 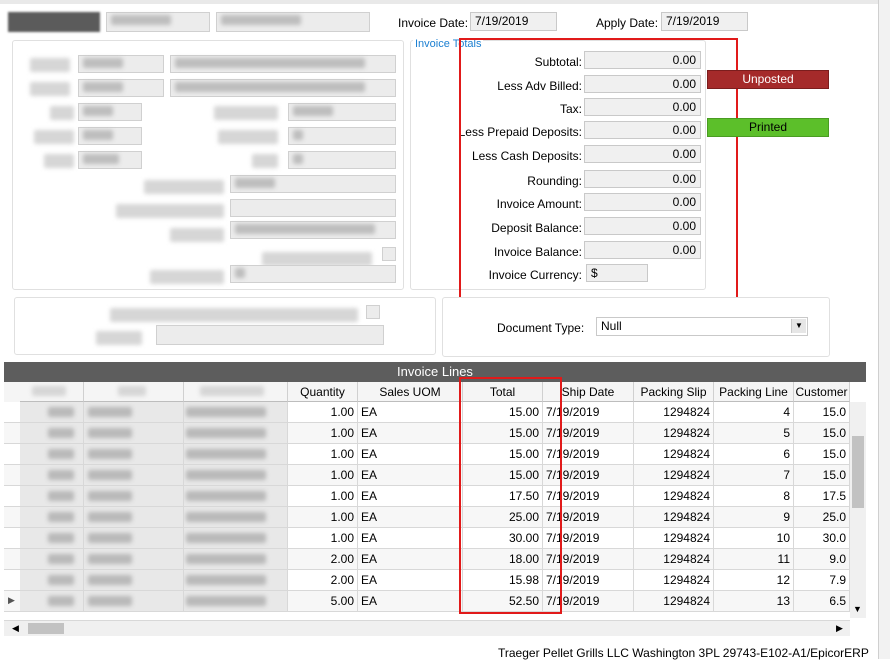 I want to click on cell-quantity: 5.00, so click(x=323, y=601).